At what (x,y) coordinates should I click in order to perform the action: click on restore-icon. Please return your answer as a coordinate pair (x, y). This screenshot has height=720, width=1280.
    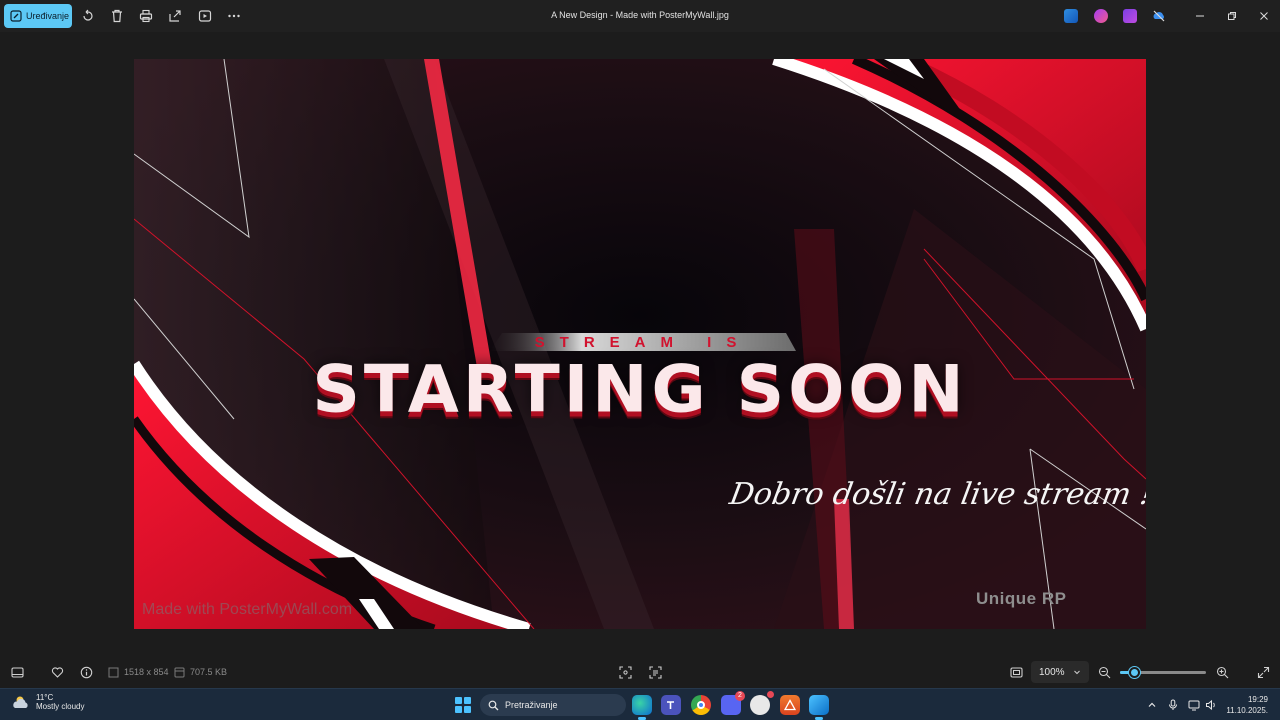
    Looking at the image, I should click on (1232, 16).